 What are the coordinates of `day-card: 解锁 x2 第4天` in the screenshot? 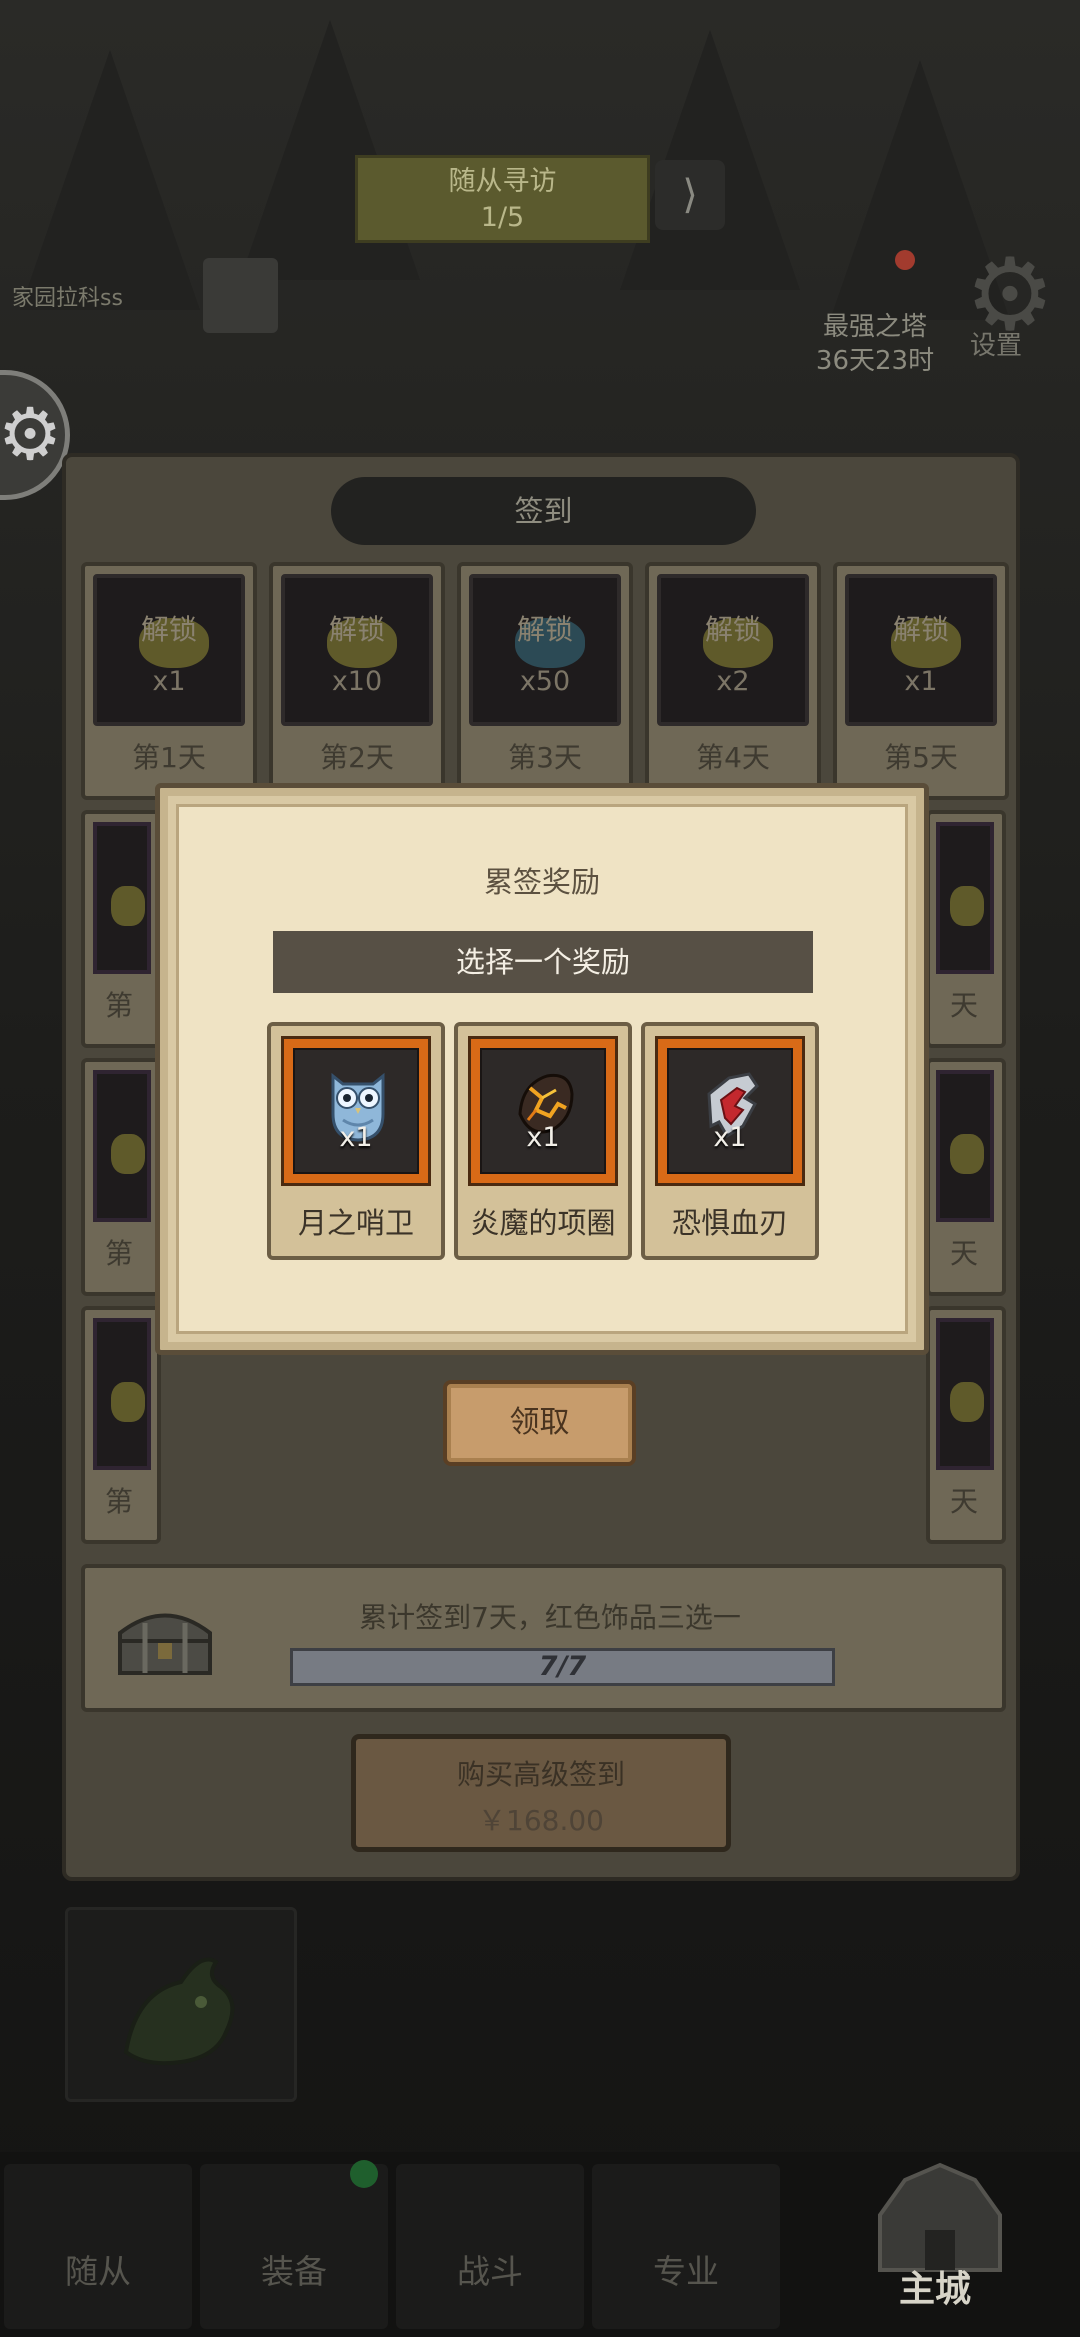 It's located at (733, 681).